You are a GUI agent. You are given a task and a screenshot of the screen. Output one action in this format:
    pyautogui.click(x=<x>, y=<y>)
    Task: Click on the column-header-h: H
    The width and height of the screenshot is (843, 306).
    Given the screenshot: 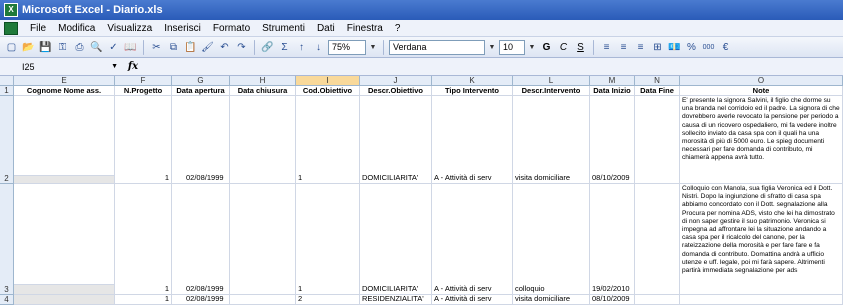 What is the action you would take?
    pyautogui.click(x=263, y=81)
    